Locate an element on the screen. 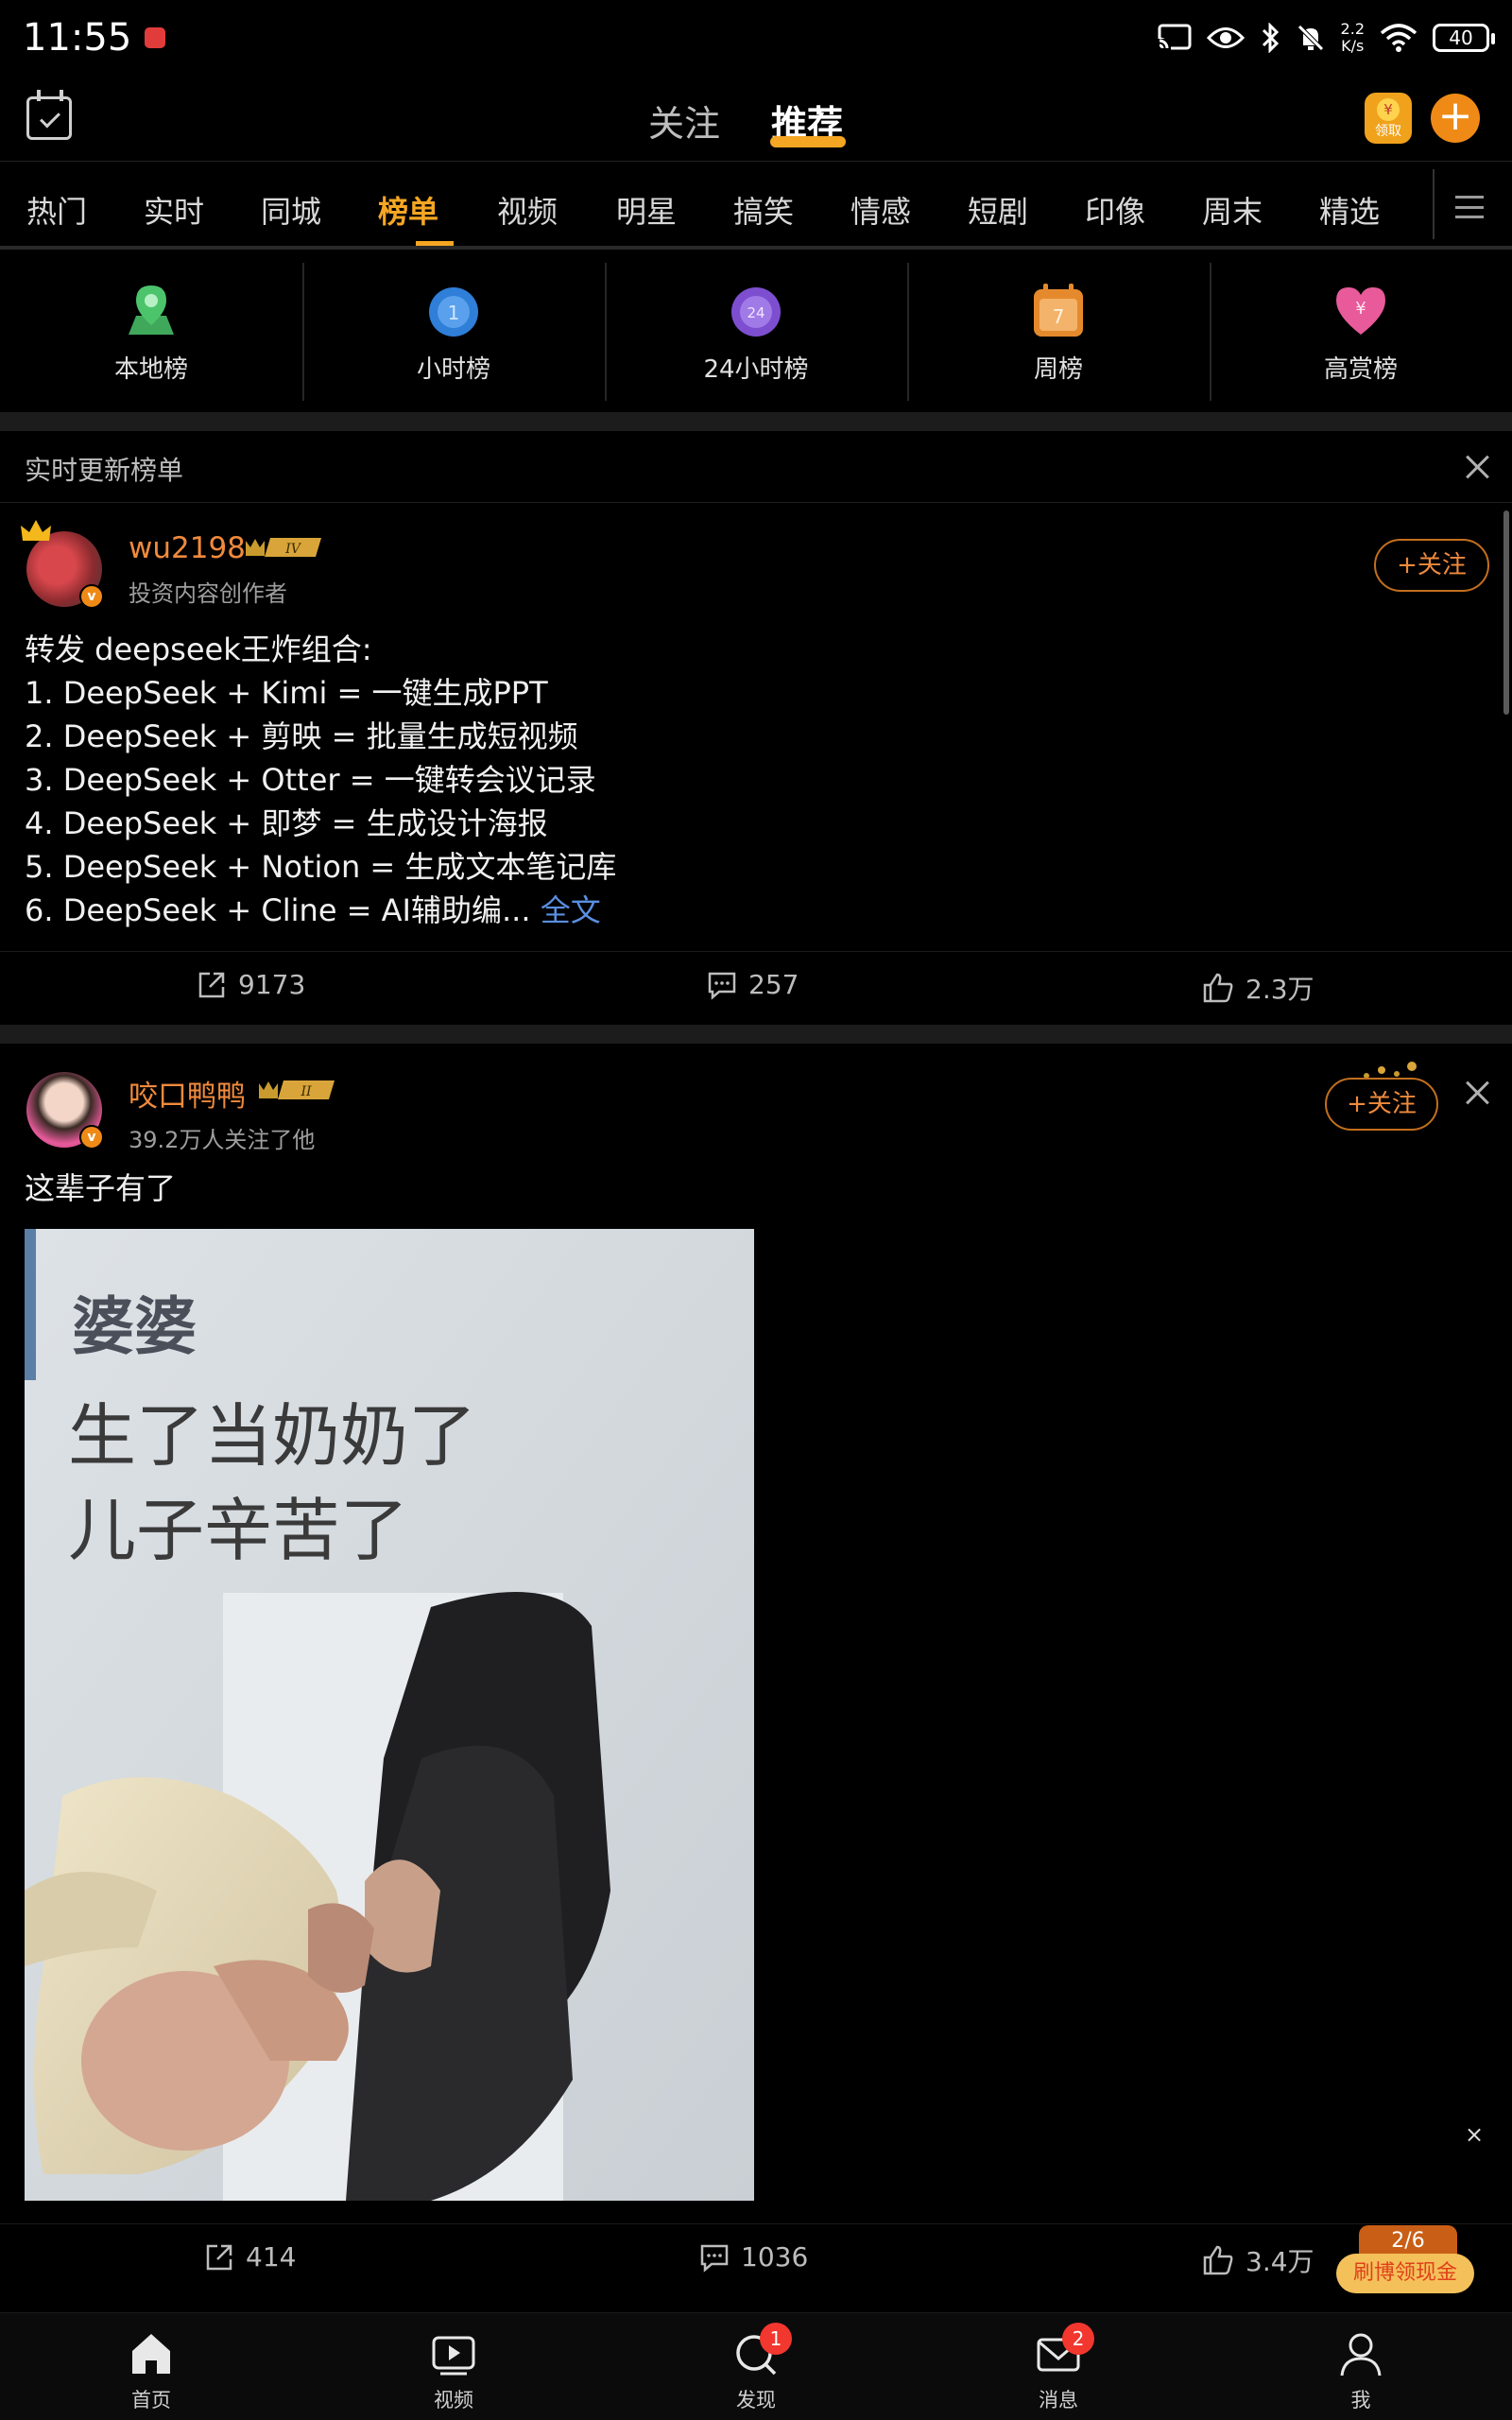  redpack-claim-button: ¥ 领取 is located at coordinates (1388, 119).